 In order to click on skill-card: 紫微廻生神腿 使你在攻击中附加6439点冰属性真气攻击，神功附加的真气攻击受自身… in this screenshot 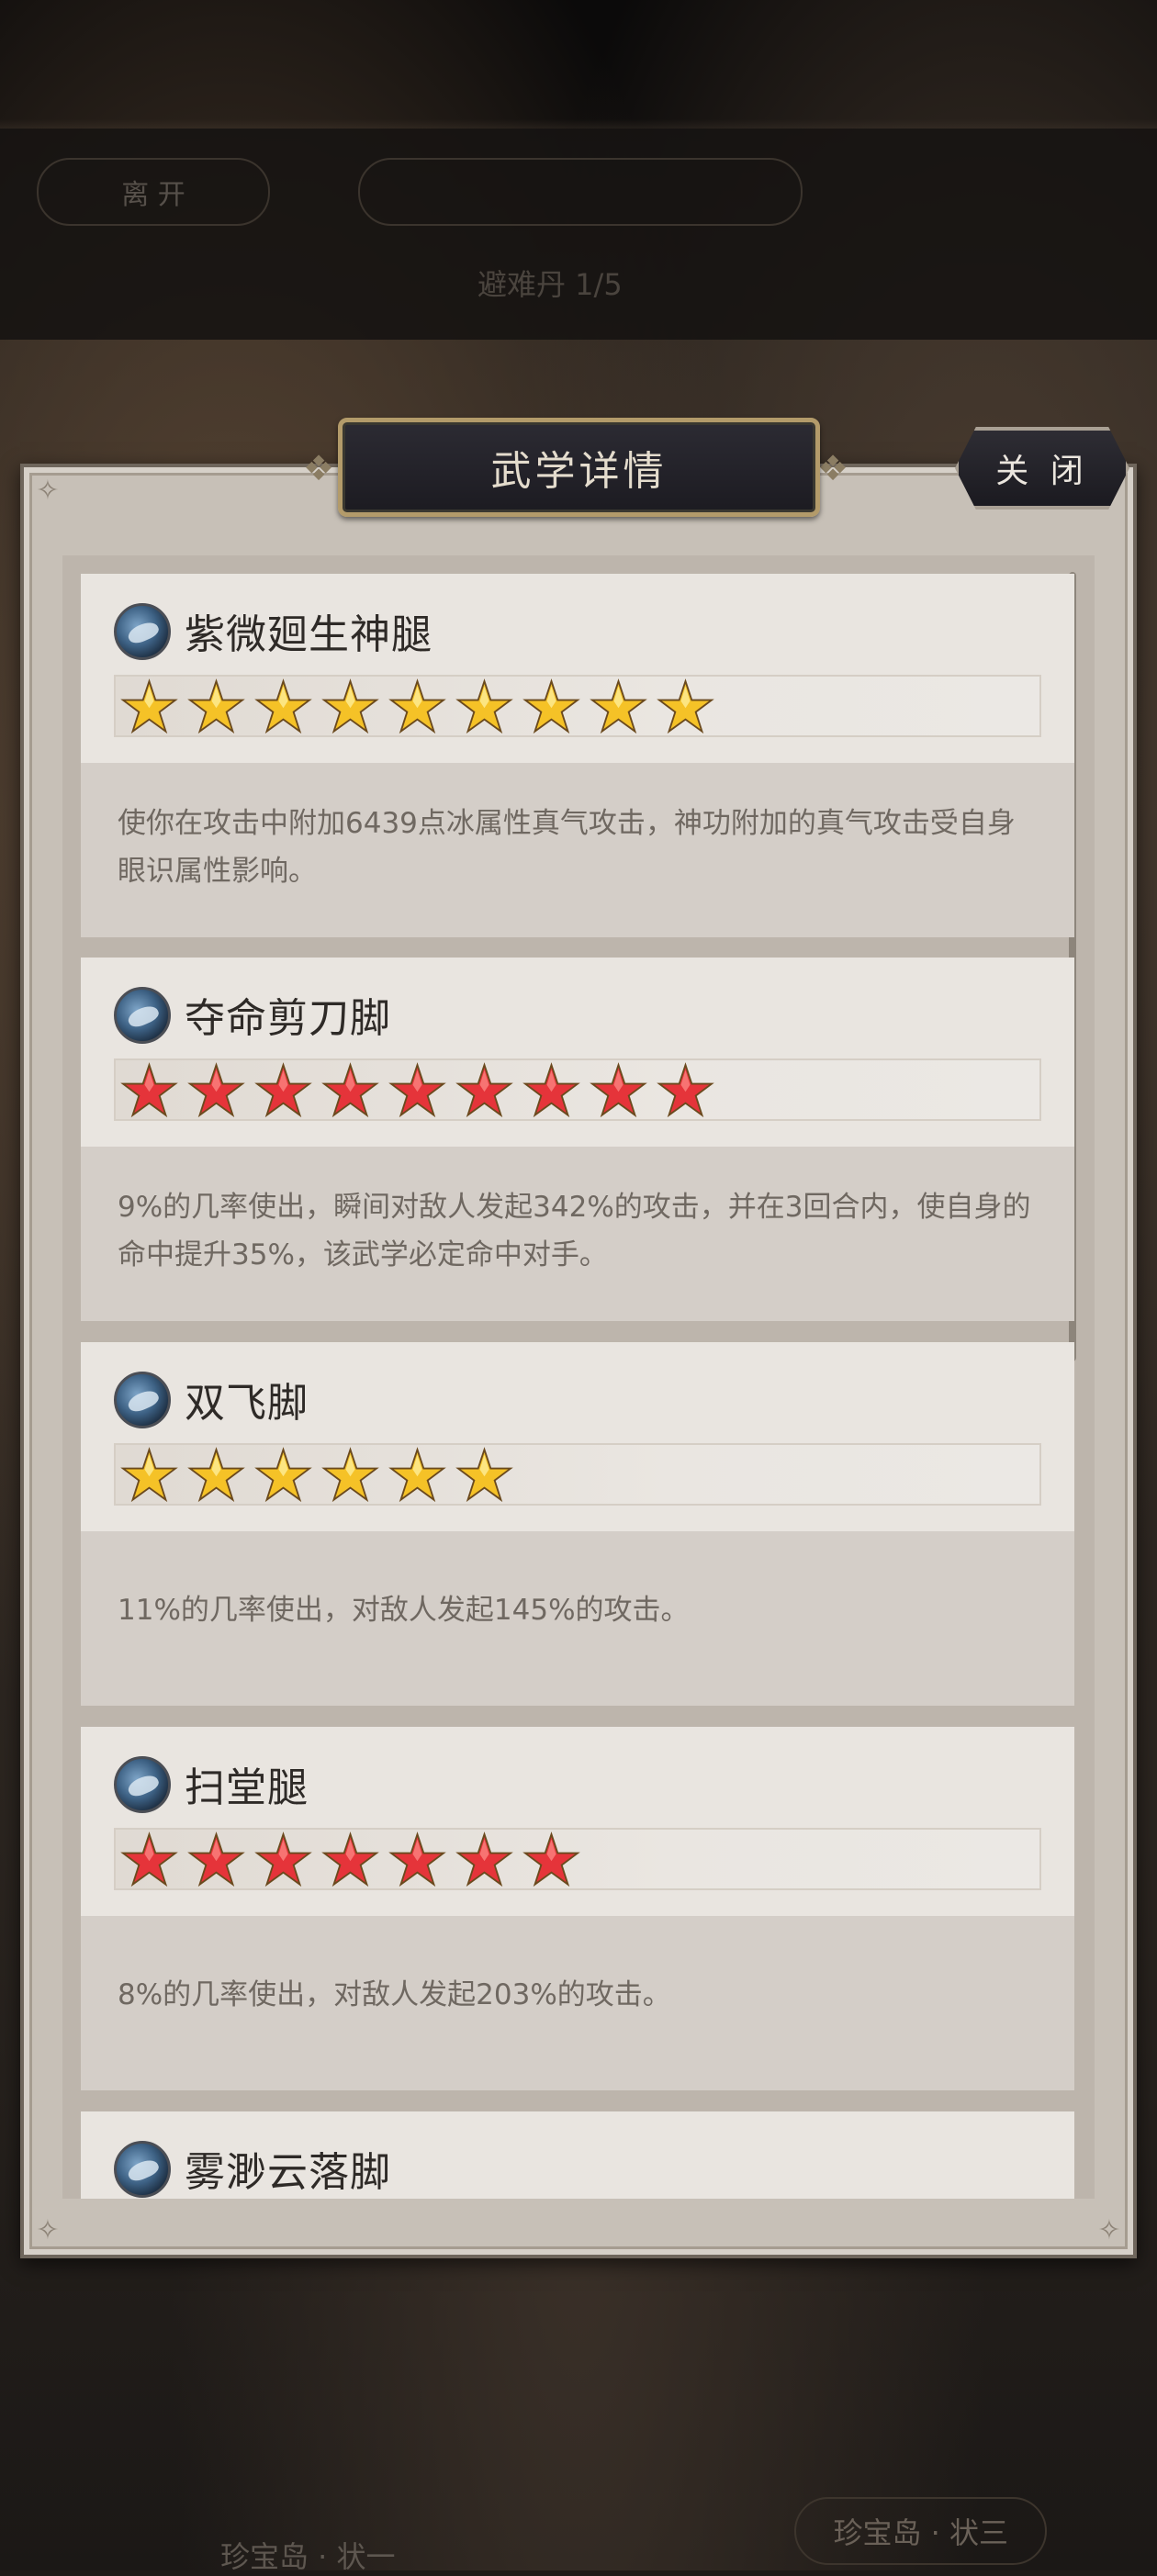, I will do `click(577, 755)`.